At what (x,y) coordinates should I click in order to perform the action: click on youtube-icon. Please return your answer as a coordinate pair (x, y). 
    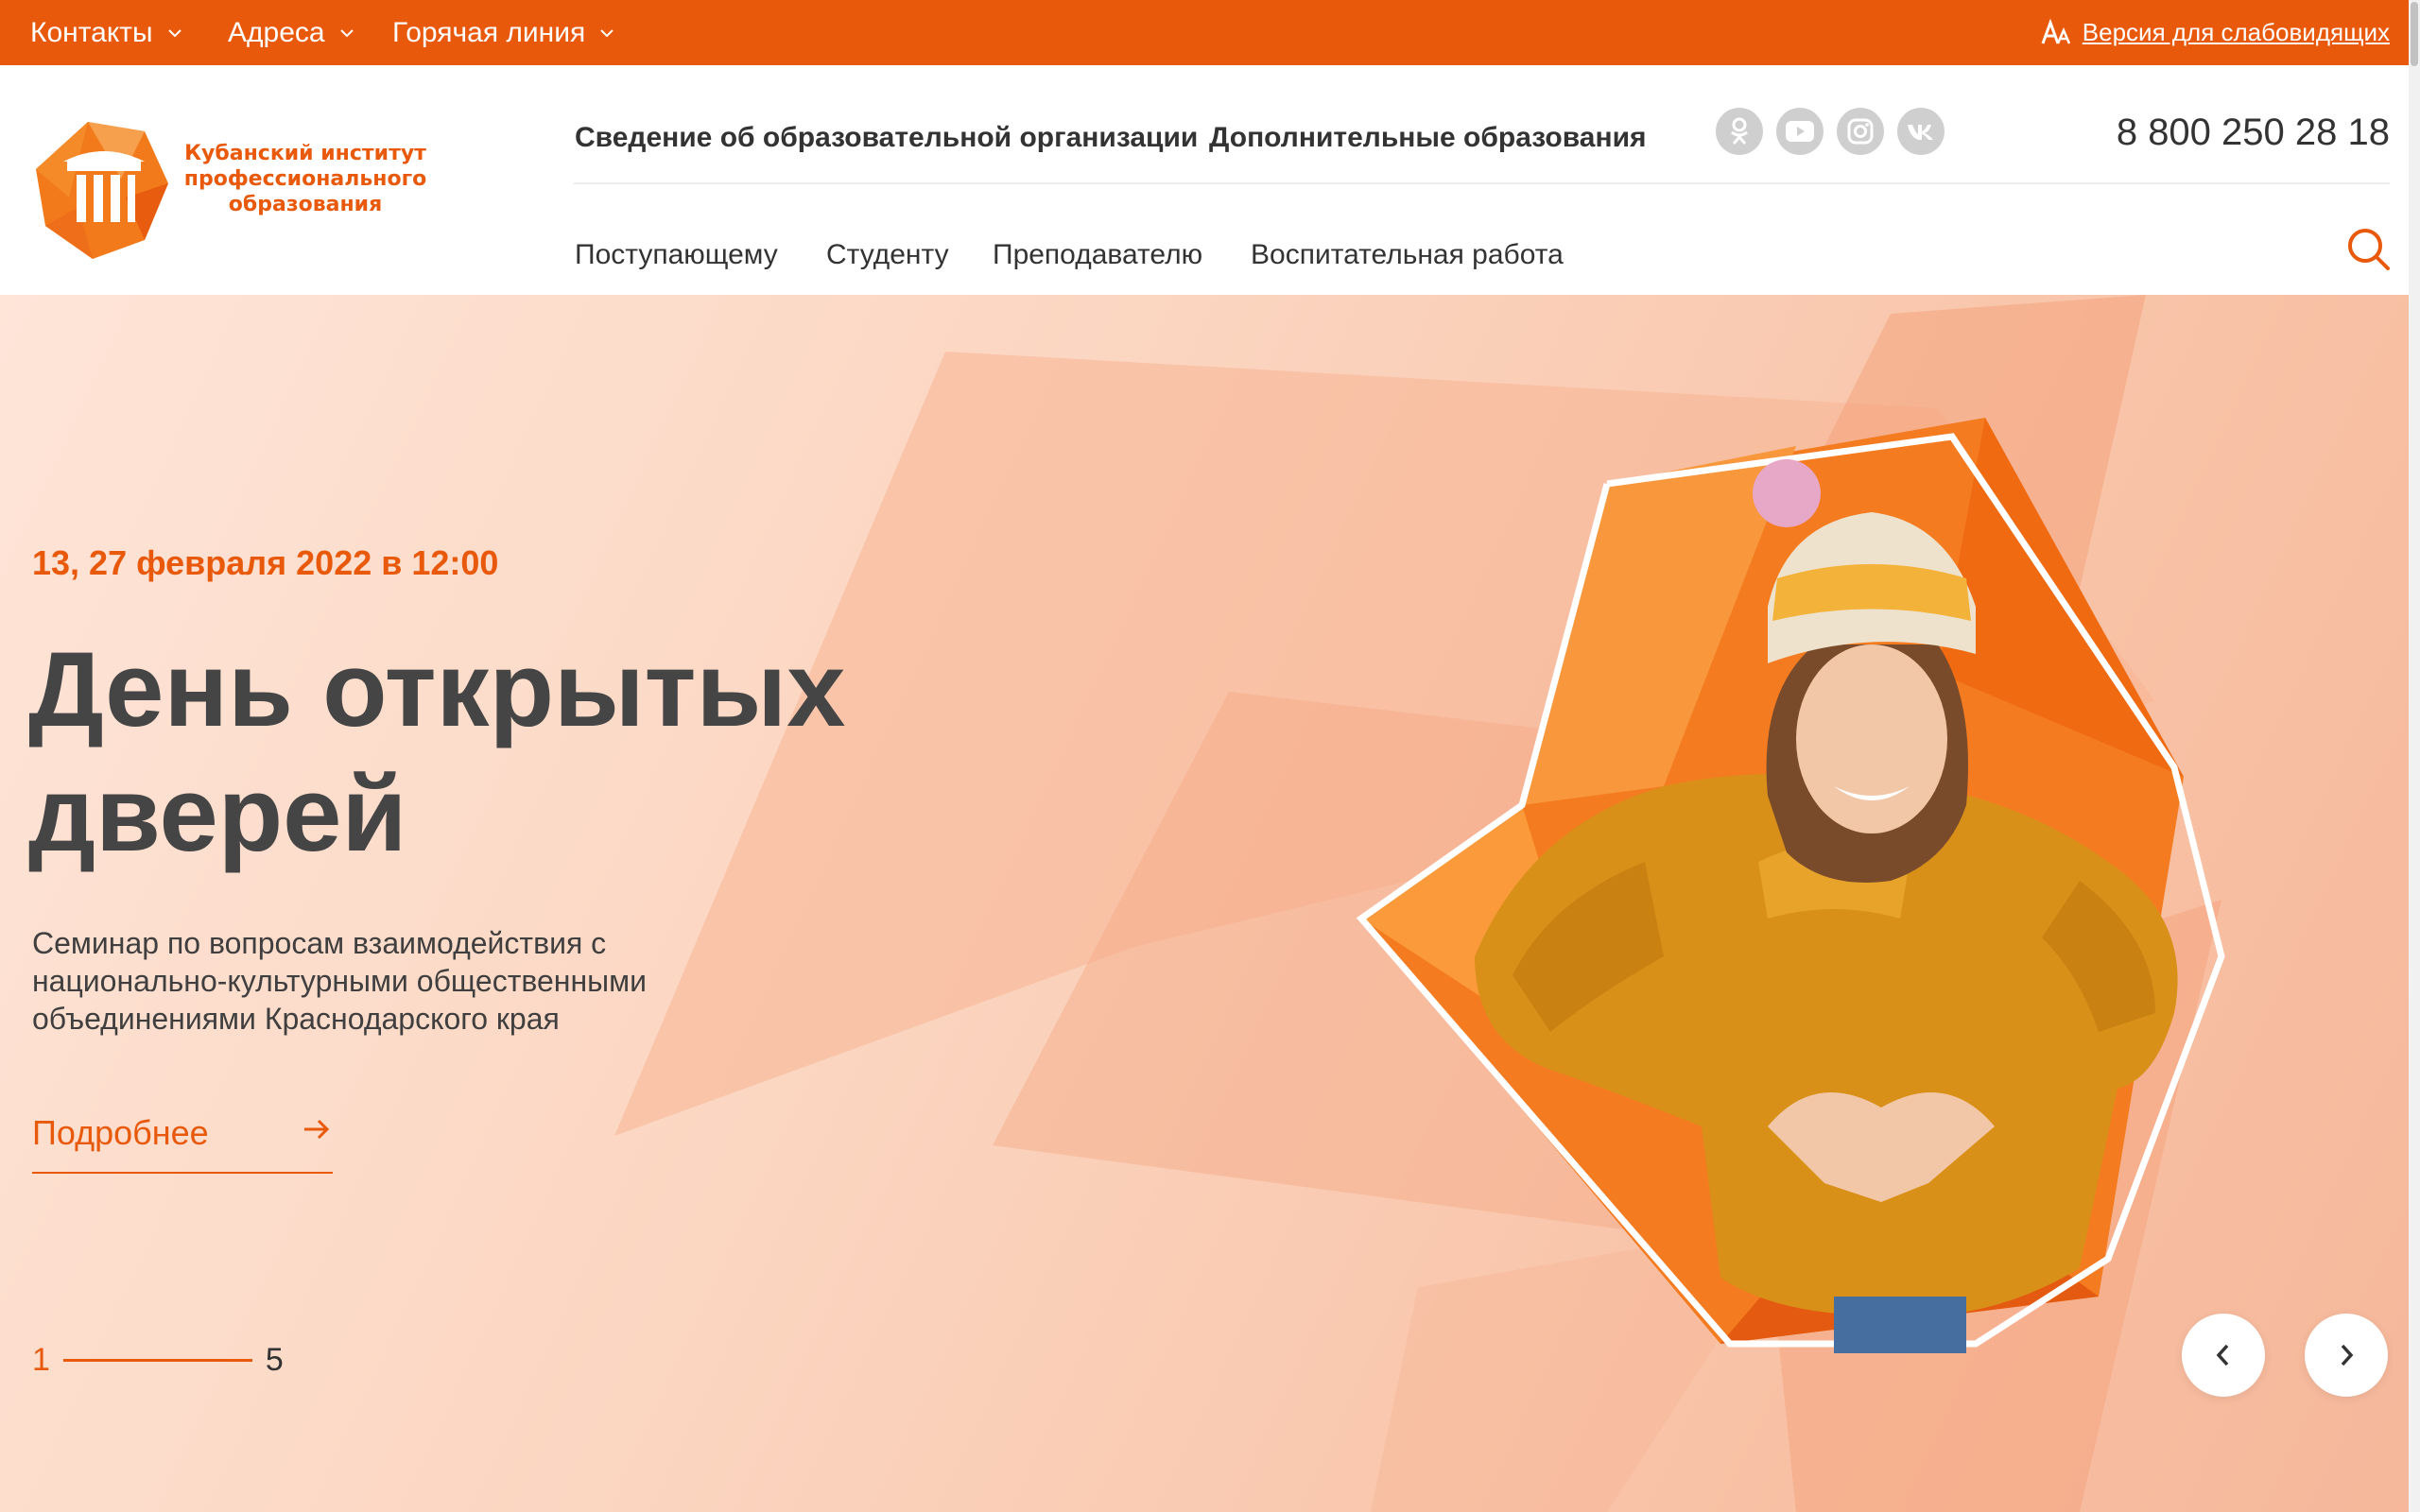
    Looking at the image, I should click on (1800, 131).